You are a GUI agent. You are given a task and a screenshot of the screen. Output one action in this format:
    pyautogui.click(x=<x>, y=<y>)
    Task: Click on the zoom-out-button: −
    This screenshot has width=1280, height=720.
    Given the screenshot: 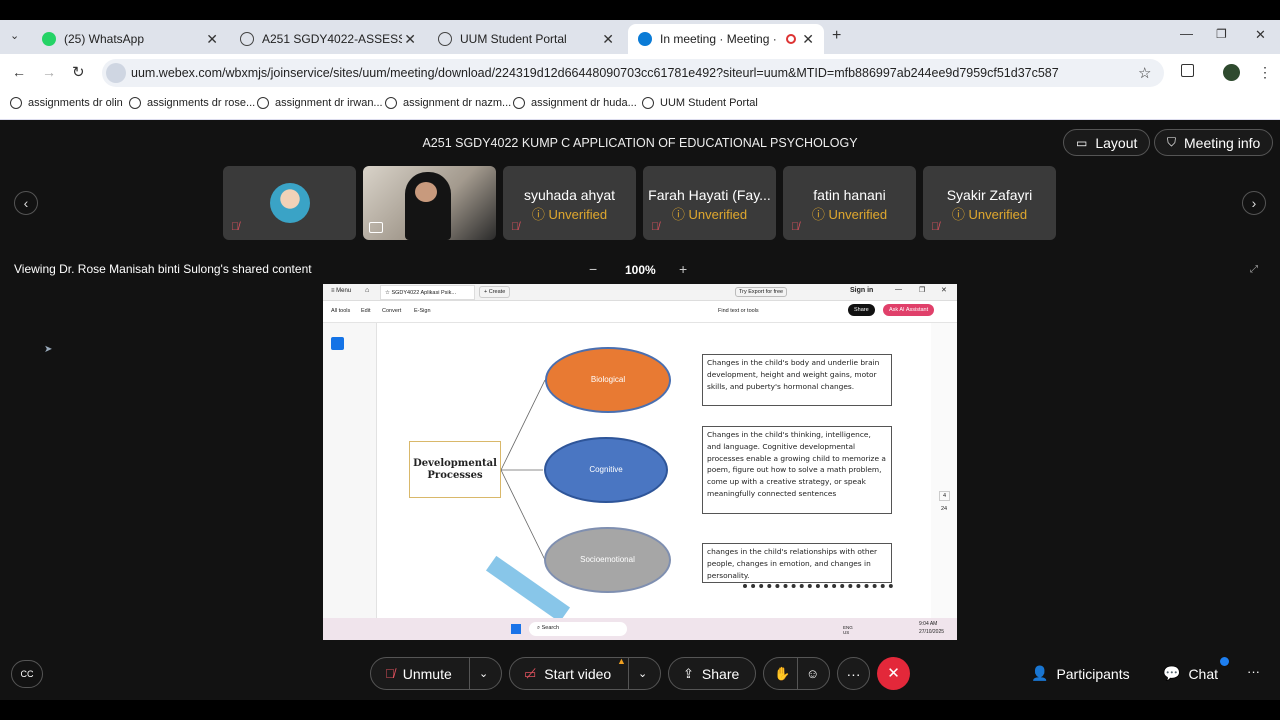 What is the action you would take?
    pyautogui.click(x=593, y=269)
    